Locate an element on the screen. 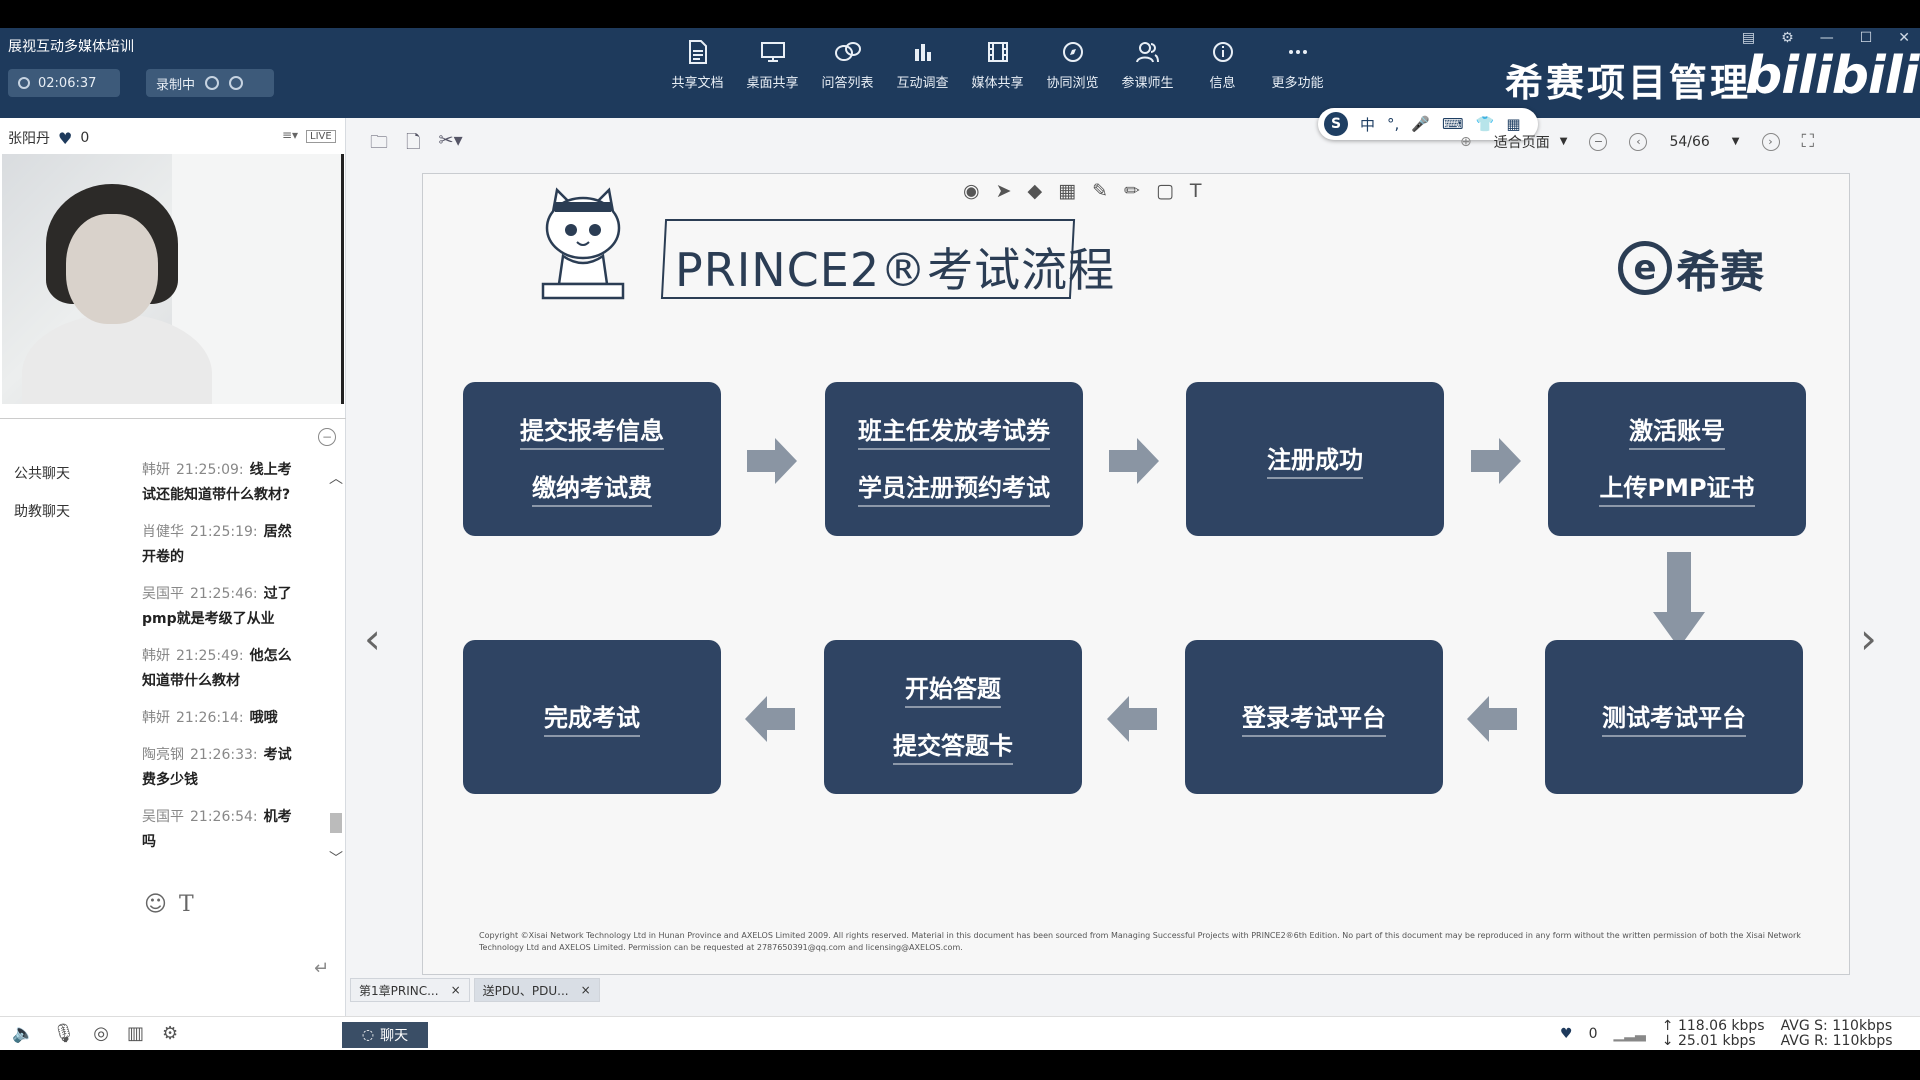 This screenshot has height=1080, width=1920. pen-icon: ✎ is located at coordinates (1100, 191).